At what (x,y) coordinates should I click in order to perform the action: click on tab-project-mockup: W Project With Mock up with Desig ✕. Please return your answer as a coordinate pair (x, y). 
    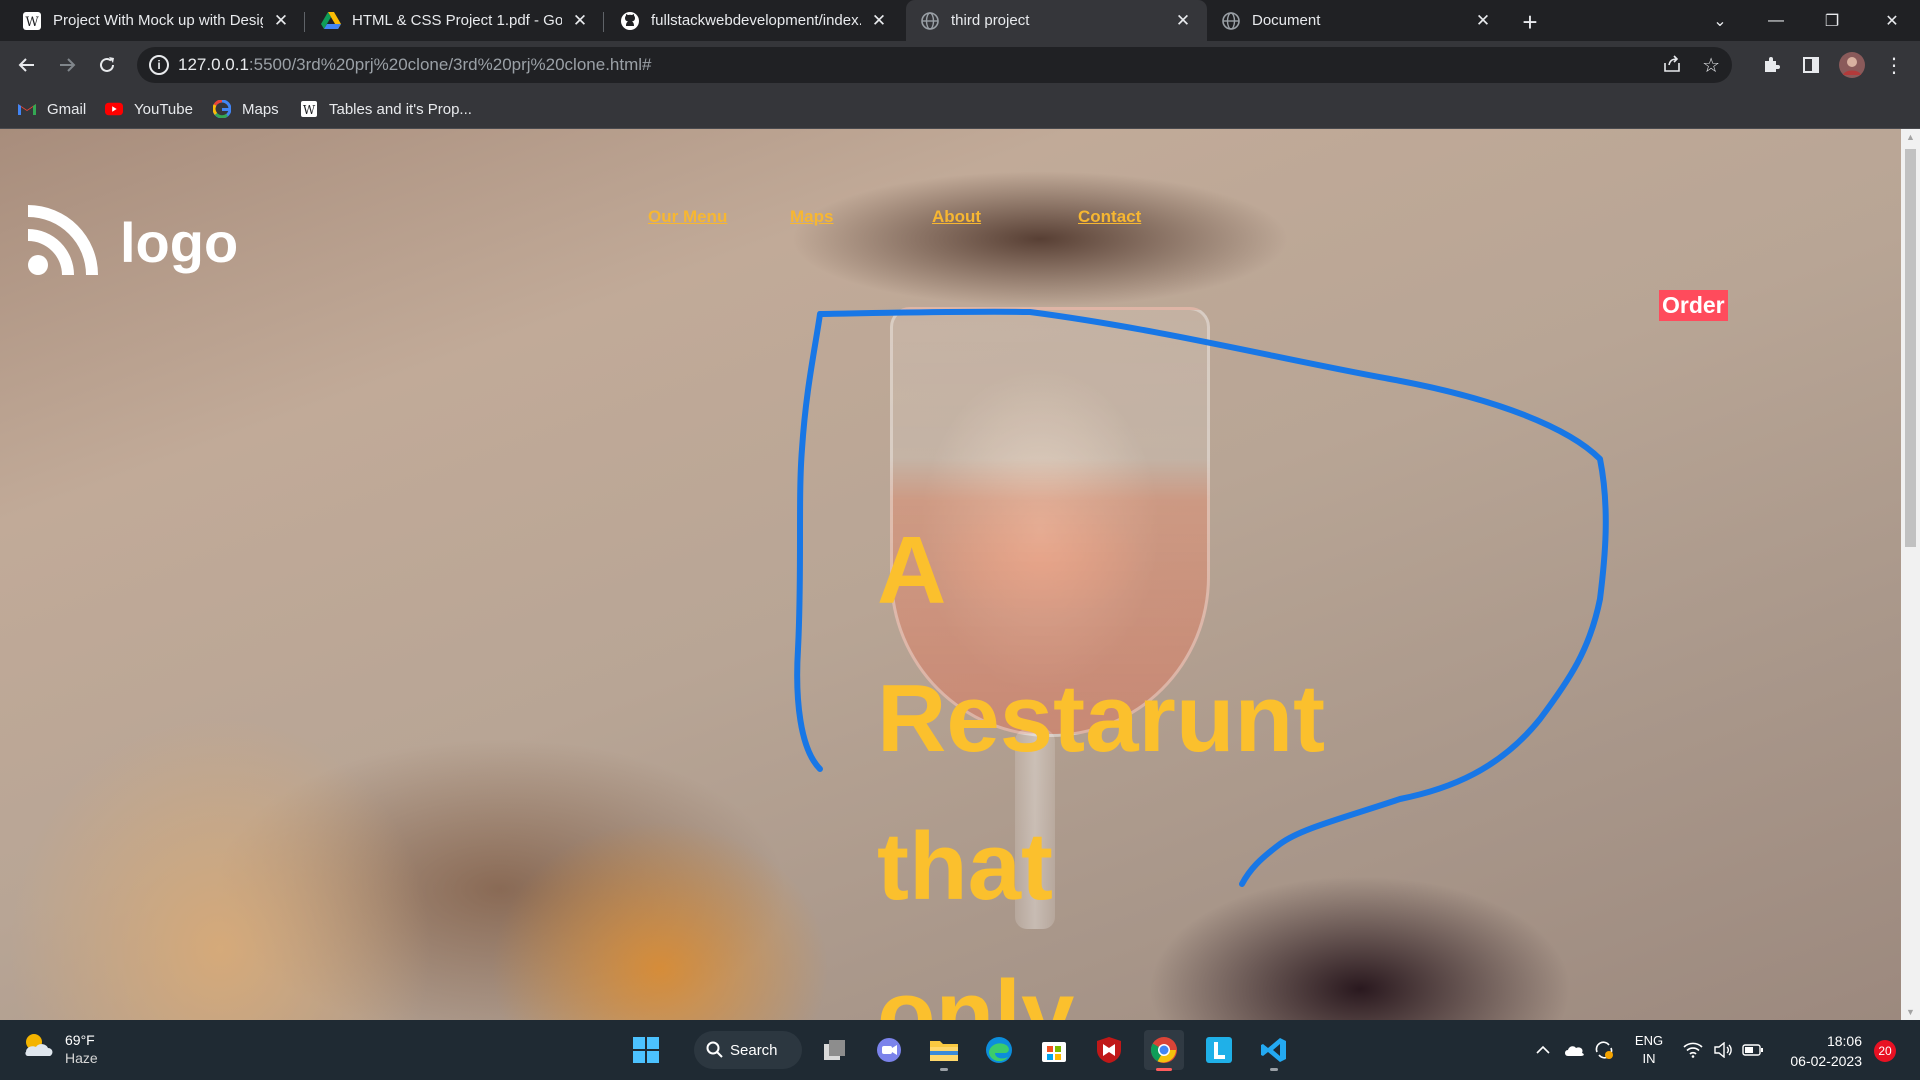
    Looking at the image, I should click on (156, 20).